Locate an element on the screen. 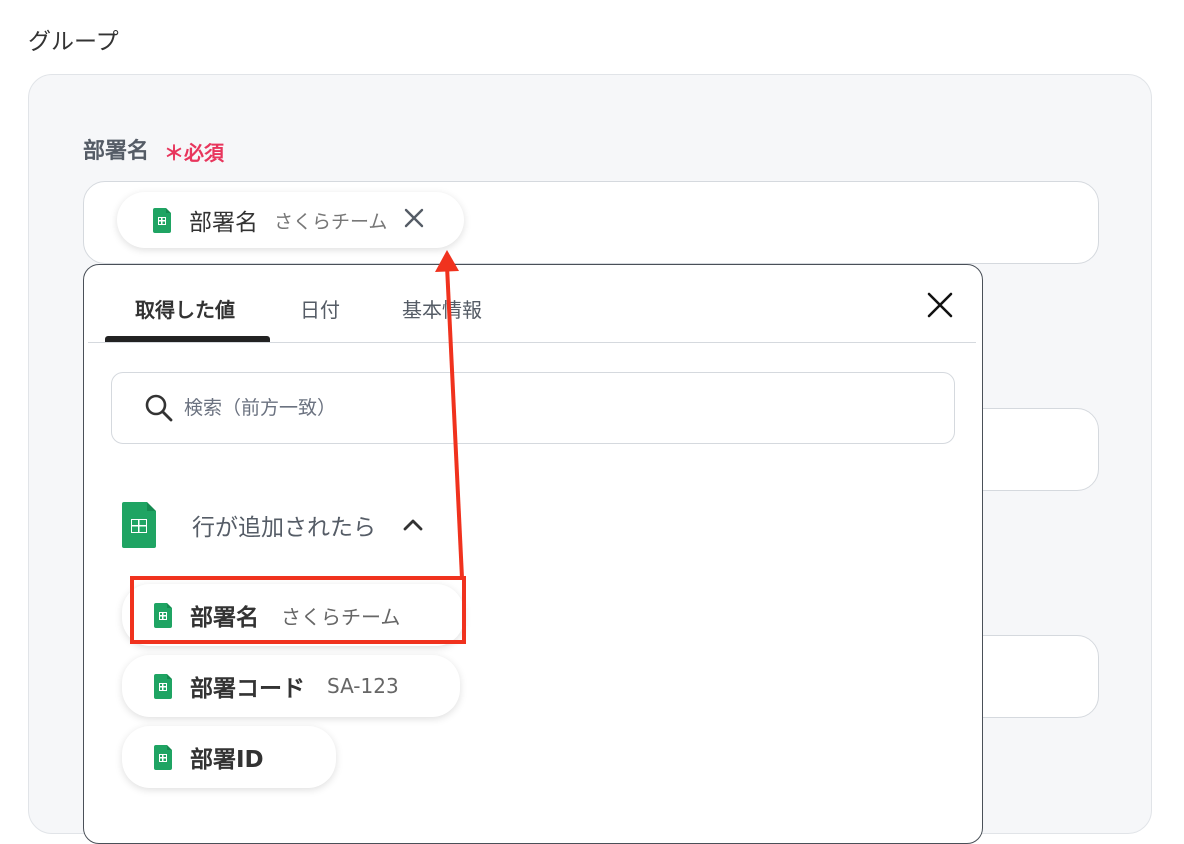  annotation-arrow is located at coordinates (449, 414).